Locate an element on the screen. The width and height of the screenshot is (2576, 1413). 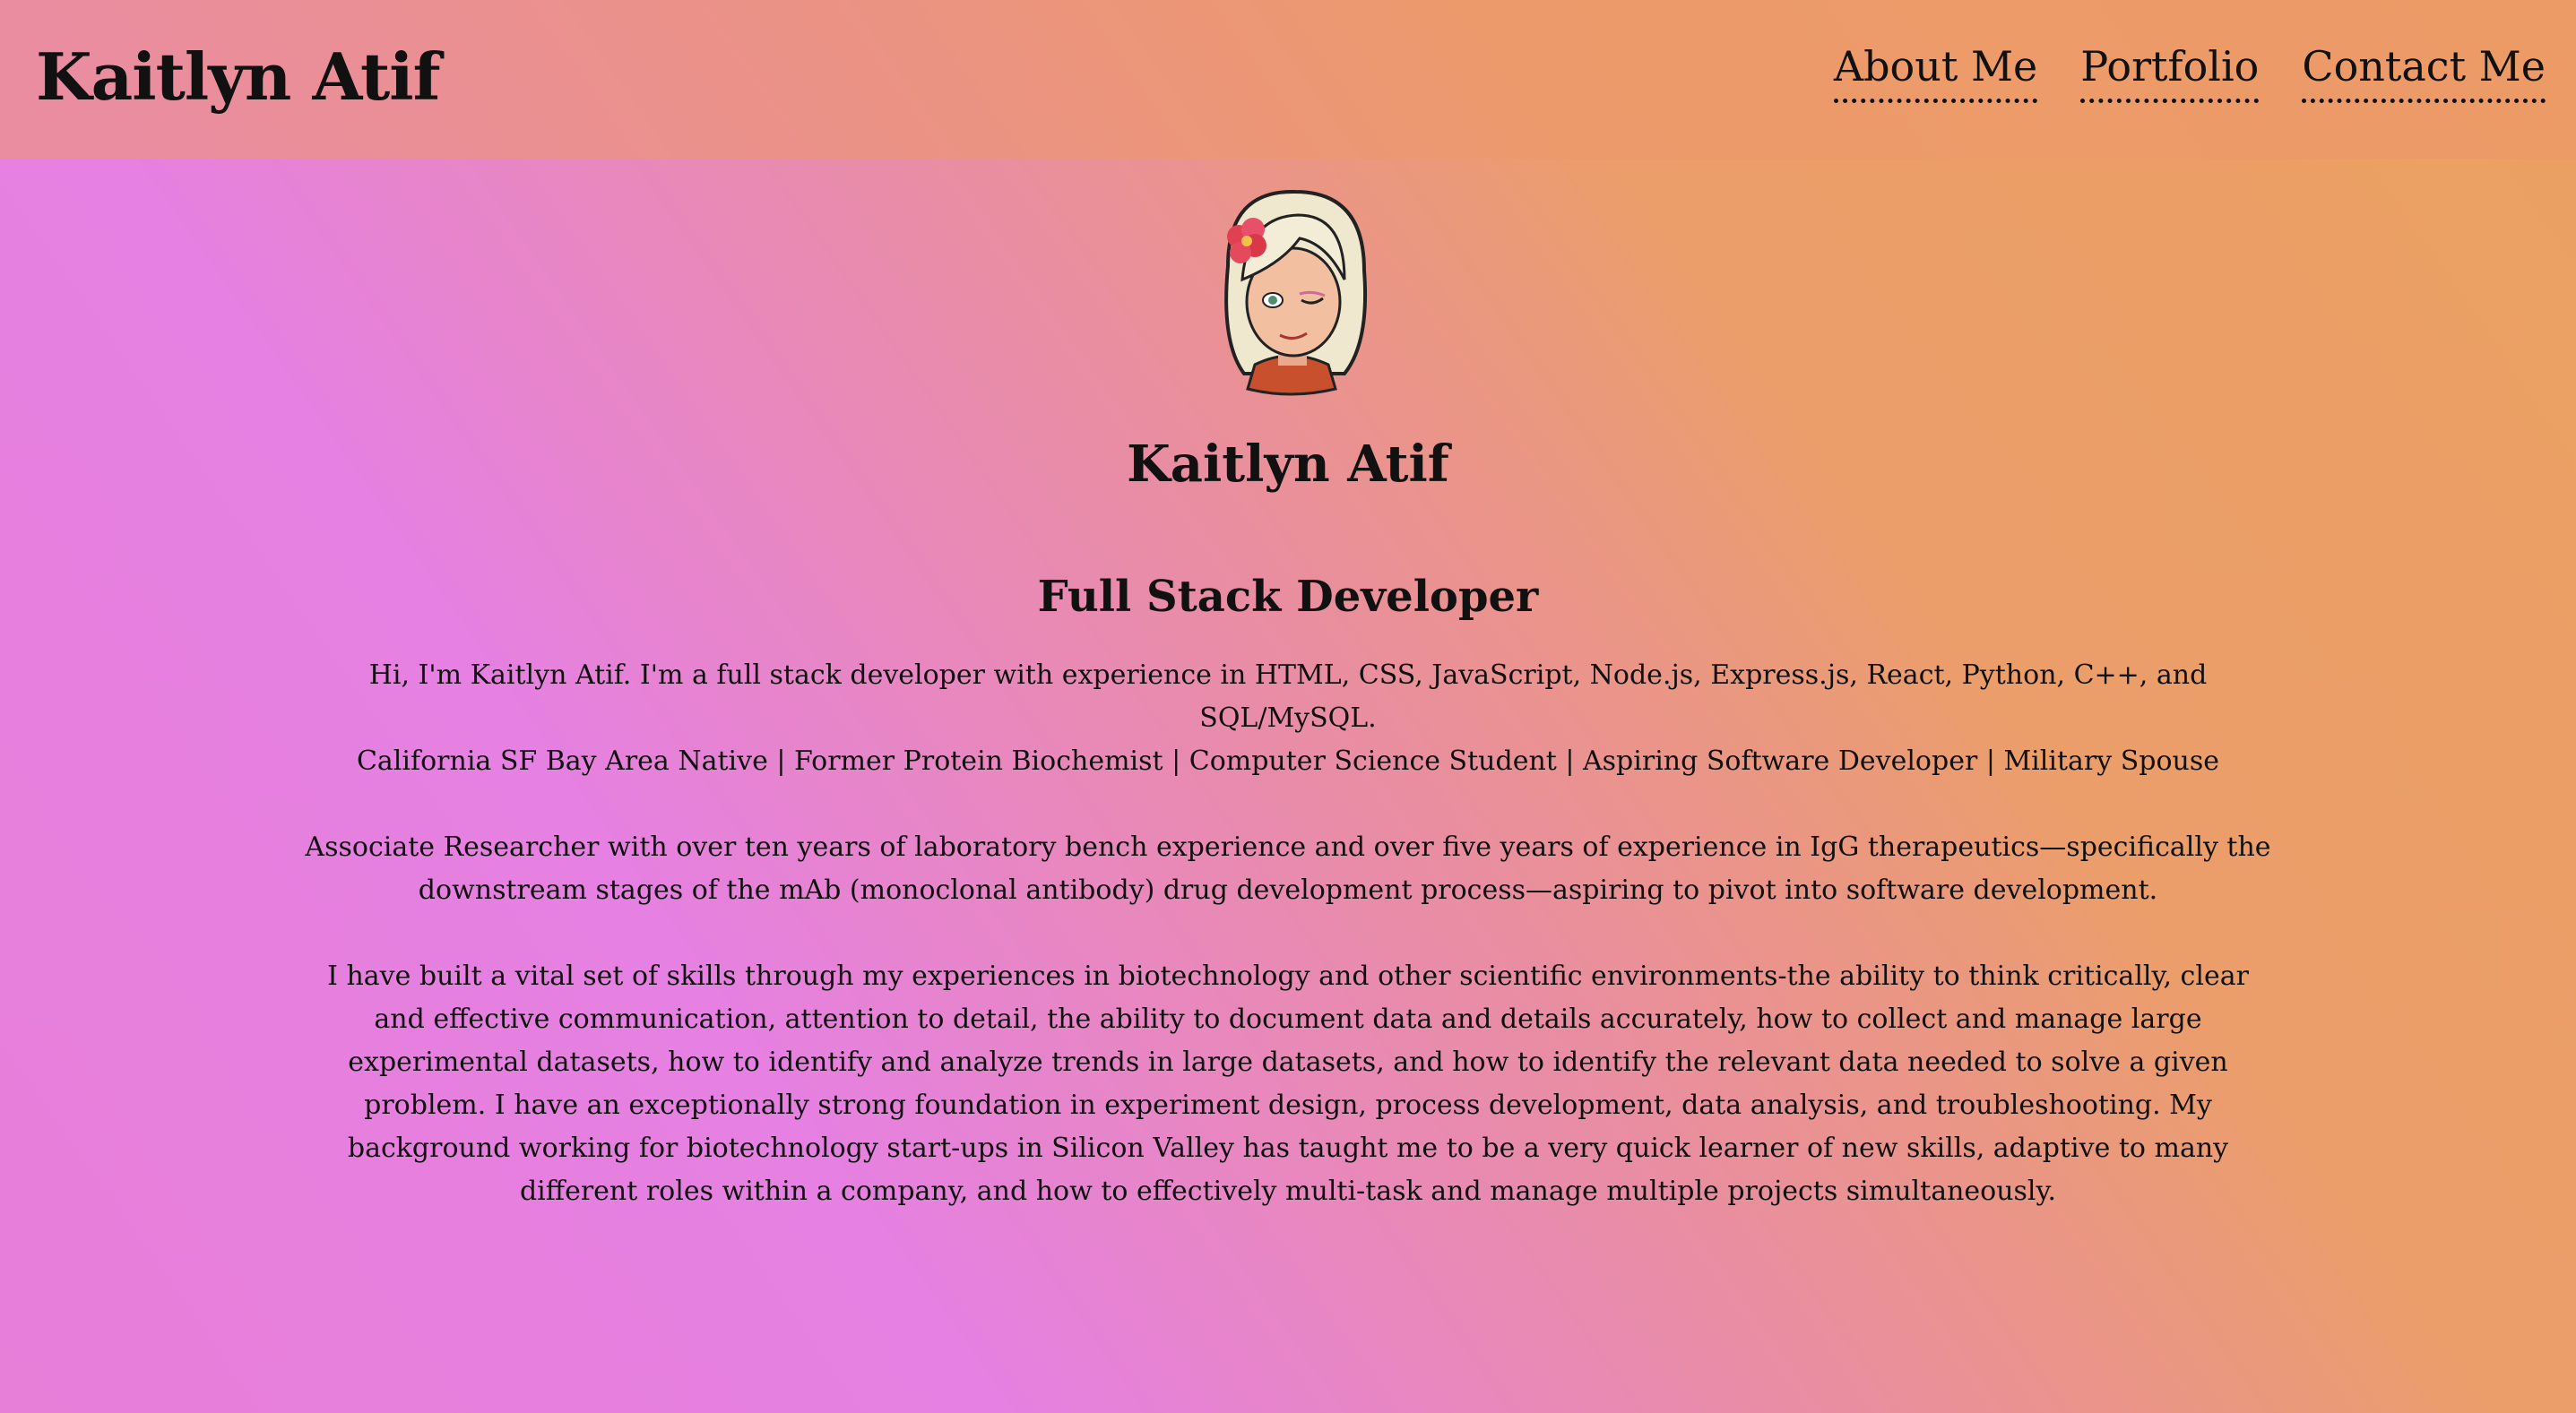
nav-about-me: About Me is located at coordinates (1935, 68).